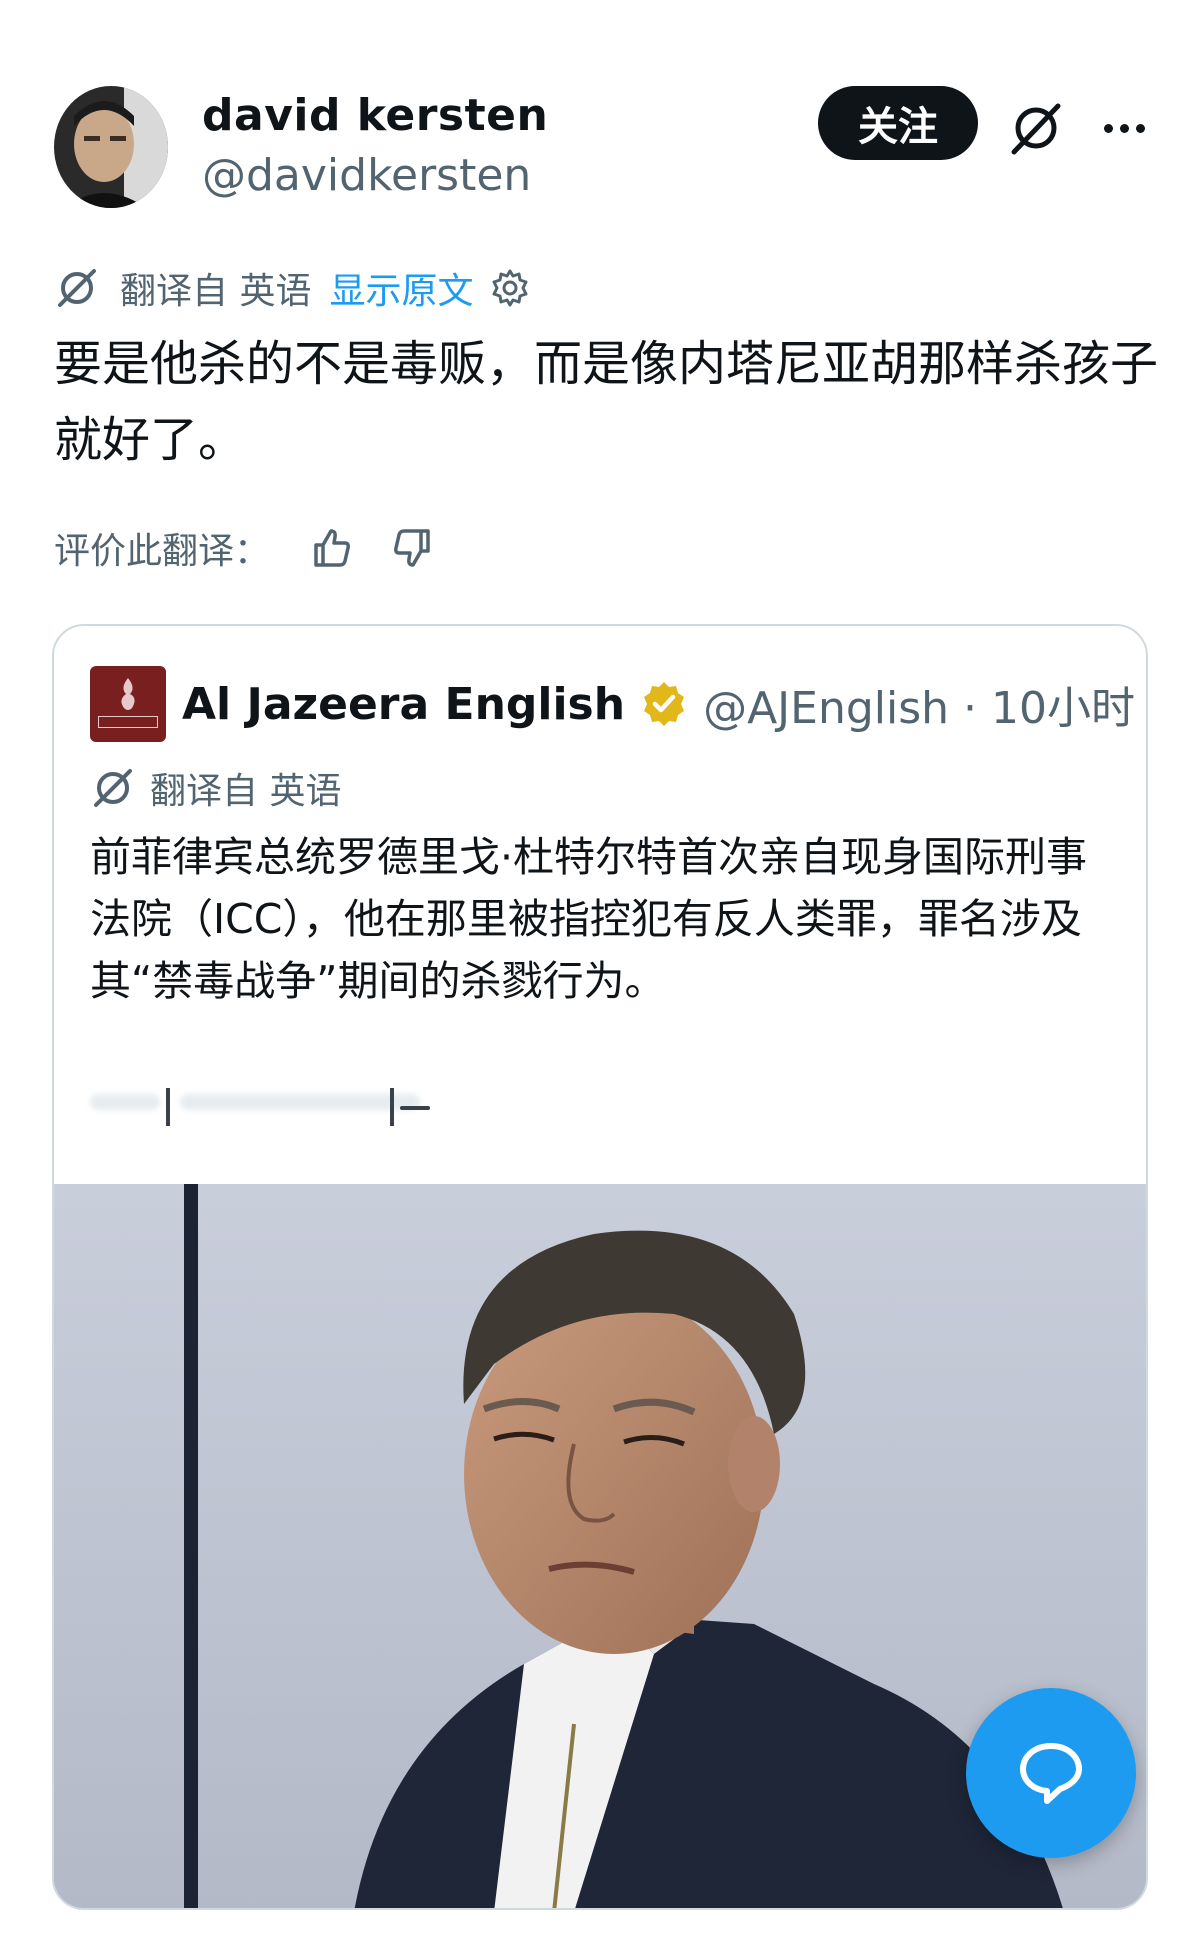 The width and height of the screenshot is (1200, 1944). Describe the element at coordinates (898, 123) in the screenshot. I see `follow-button: 关注` at that location.